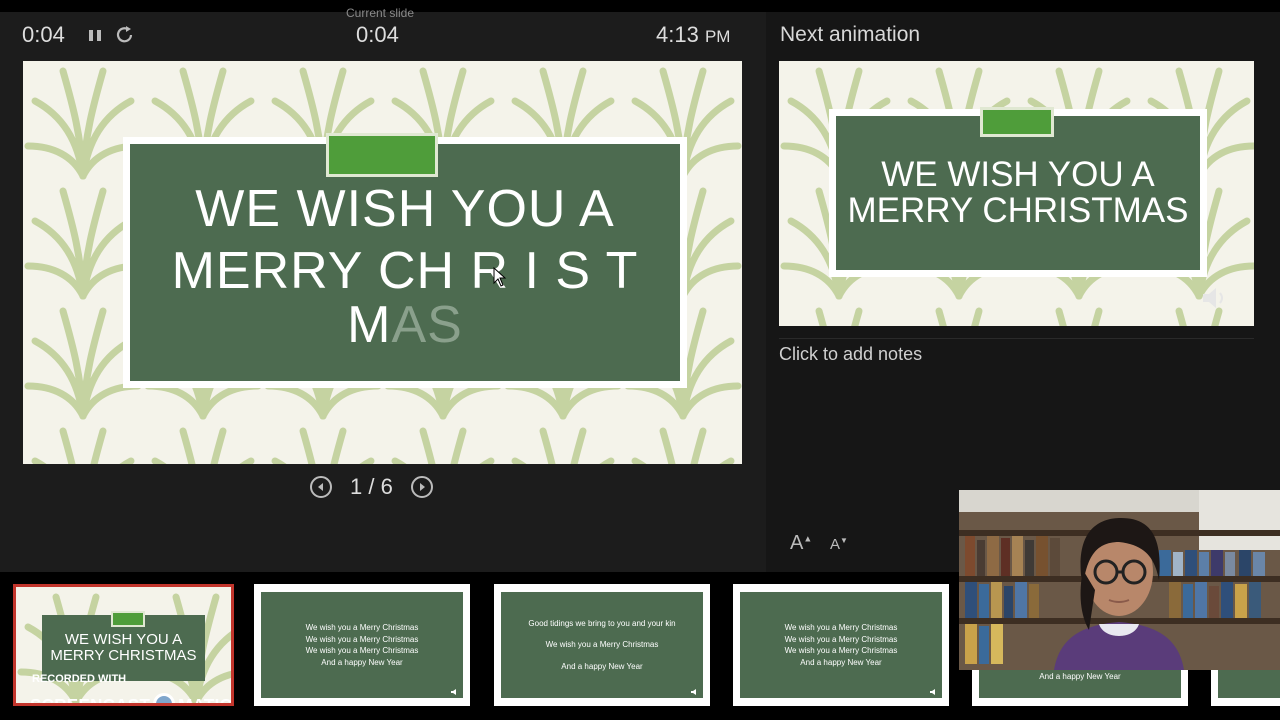 This screenshot has height=720, width=1280. I want to click on previous-slide-button, so click(321, 487).